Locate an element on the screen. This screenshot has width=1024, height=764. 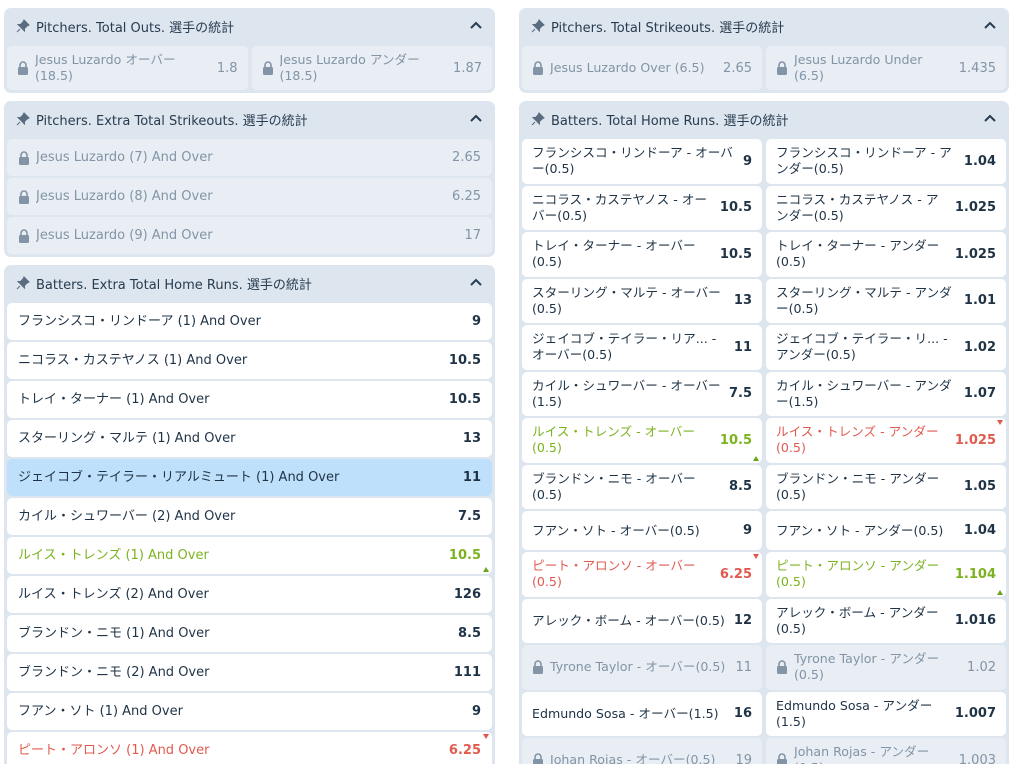
under-cell: フアン・ソト - アンダー(0.5) 1.04 is located at coordinates (886, 530).